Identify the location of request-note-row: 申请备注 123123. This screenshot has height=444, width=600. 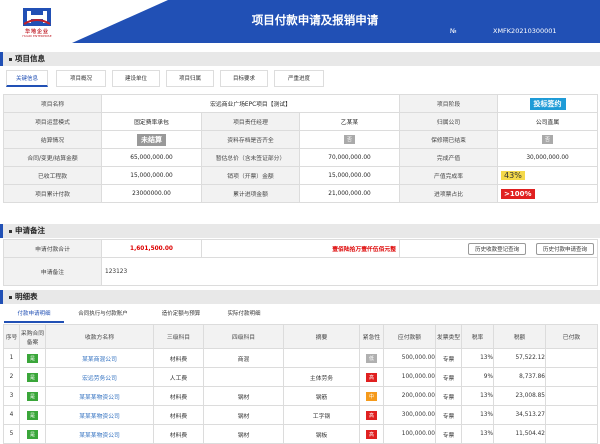
(300, 271).